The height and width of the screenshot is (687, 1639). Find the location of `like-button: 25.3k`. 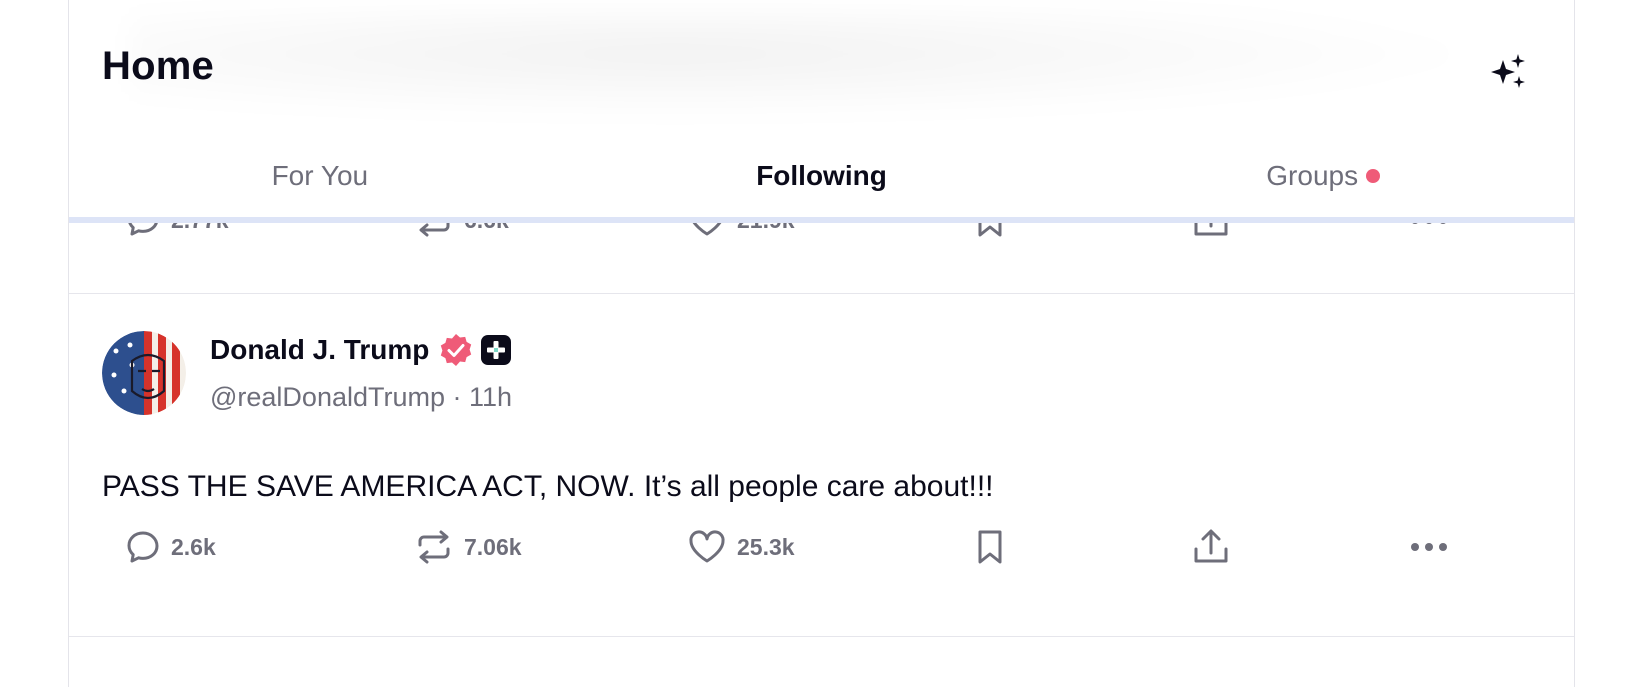

like-button: 25.3k is located at coordinates (741, 547).